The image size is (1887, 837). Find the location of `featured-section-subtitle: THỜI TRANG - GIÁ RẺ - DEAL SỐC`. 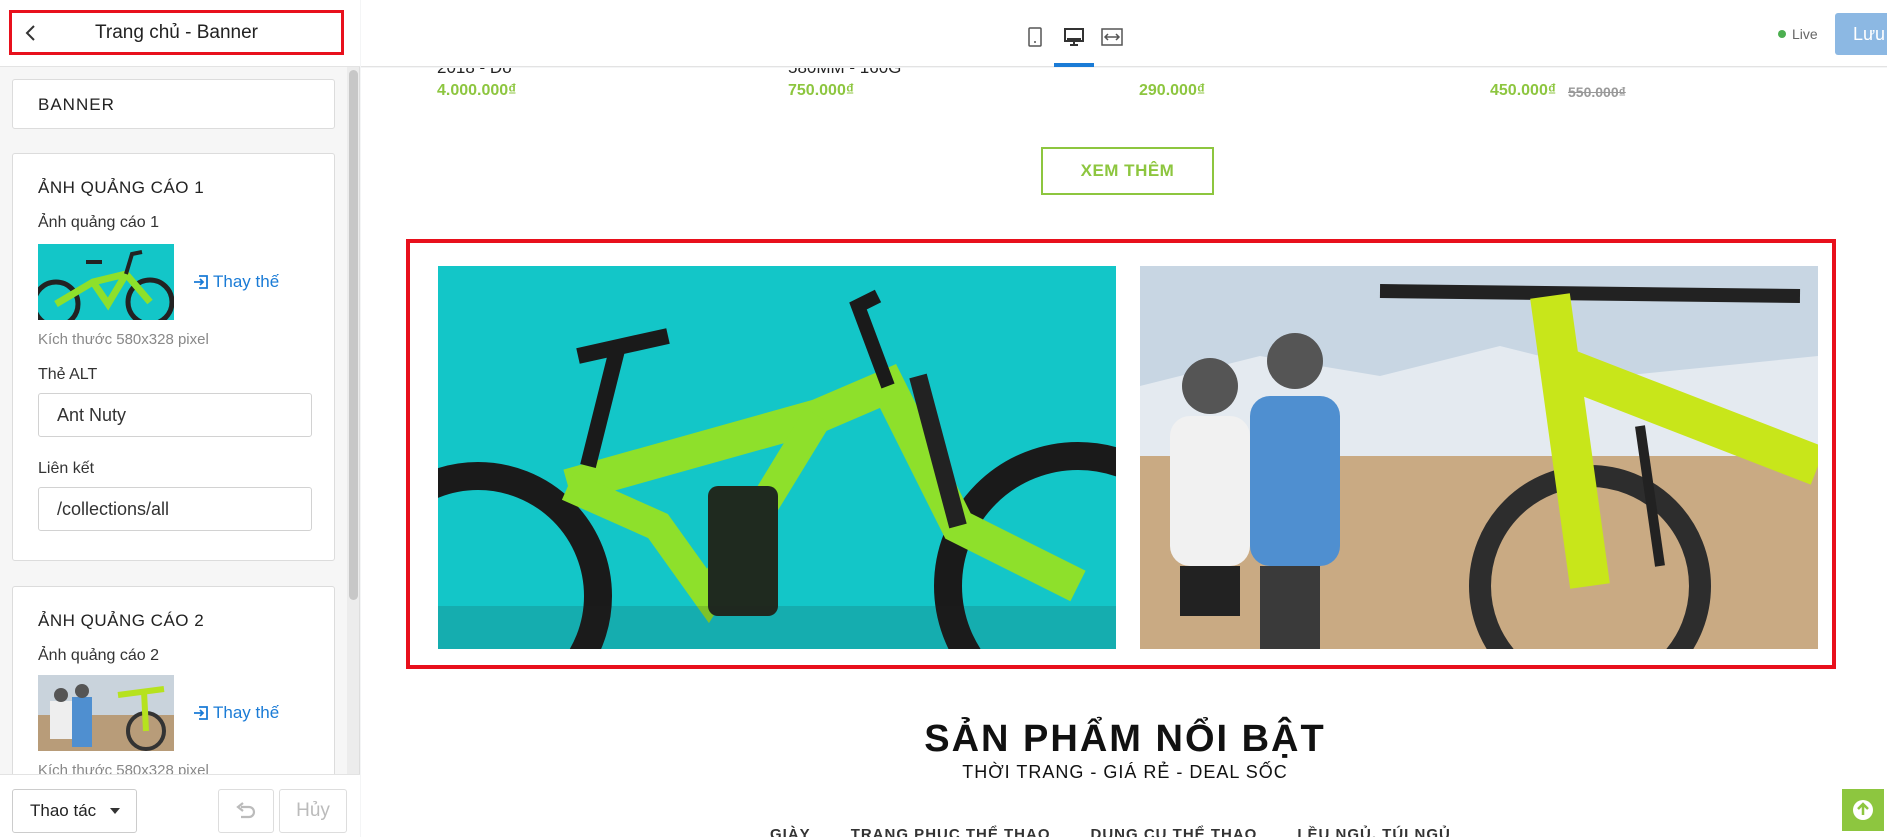

featured-section-subtitle: THỜI TRANG - GIÁ RẺ - DEAL SỐC is located at coordinates (1125, 772).